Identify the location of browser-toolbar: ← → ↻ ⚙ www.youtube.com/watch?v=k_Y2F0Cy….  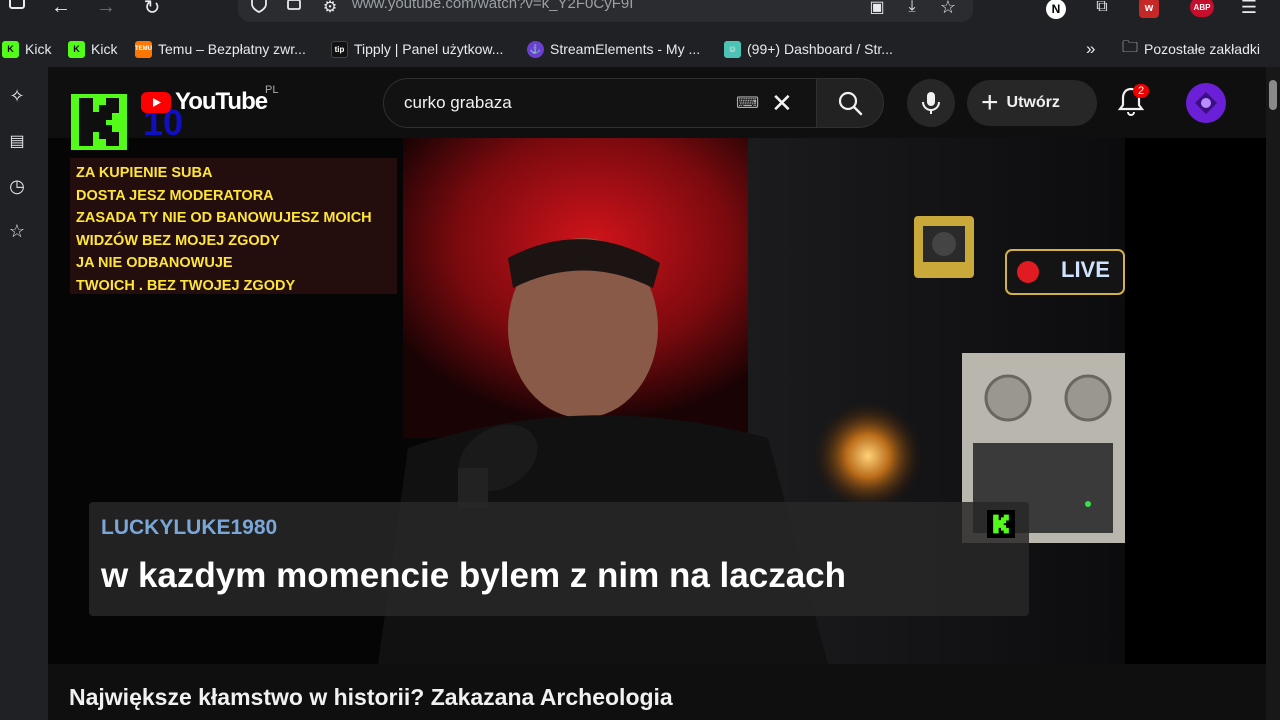
(640, 15).